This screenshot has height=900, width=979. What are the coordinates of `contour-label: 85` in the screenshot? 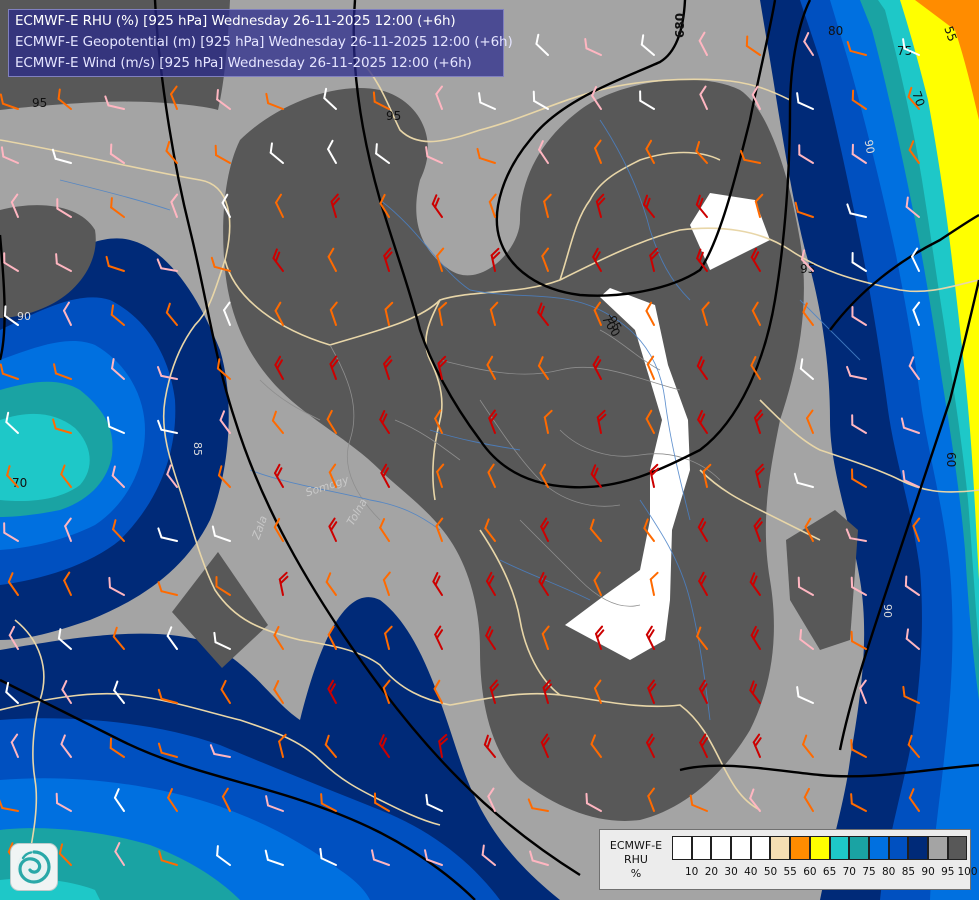 It's located at (197, 449).